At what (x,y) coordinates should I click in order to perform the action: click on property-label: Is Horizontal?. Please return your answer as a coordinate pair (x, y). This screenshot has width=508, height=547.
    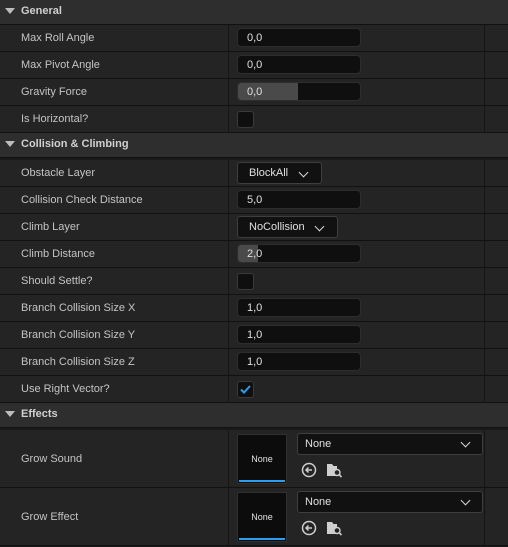
    Looking at the image, I should click on (55, 119).